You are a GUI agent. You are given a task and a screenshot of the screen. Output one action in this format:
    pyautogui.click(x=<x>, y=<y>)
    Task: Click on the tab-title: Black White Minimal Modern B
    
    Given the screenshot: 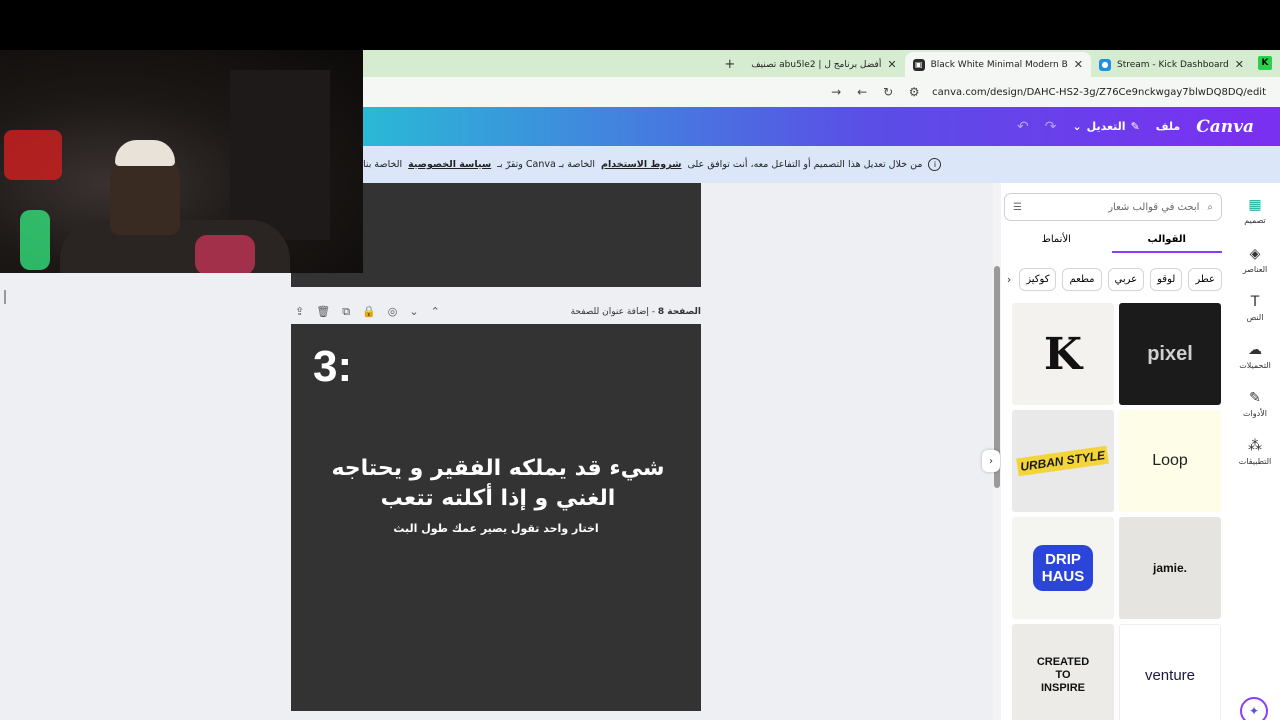 What is the action you would take?
    pyautogui.click(x=999, y=64)
    